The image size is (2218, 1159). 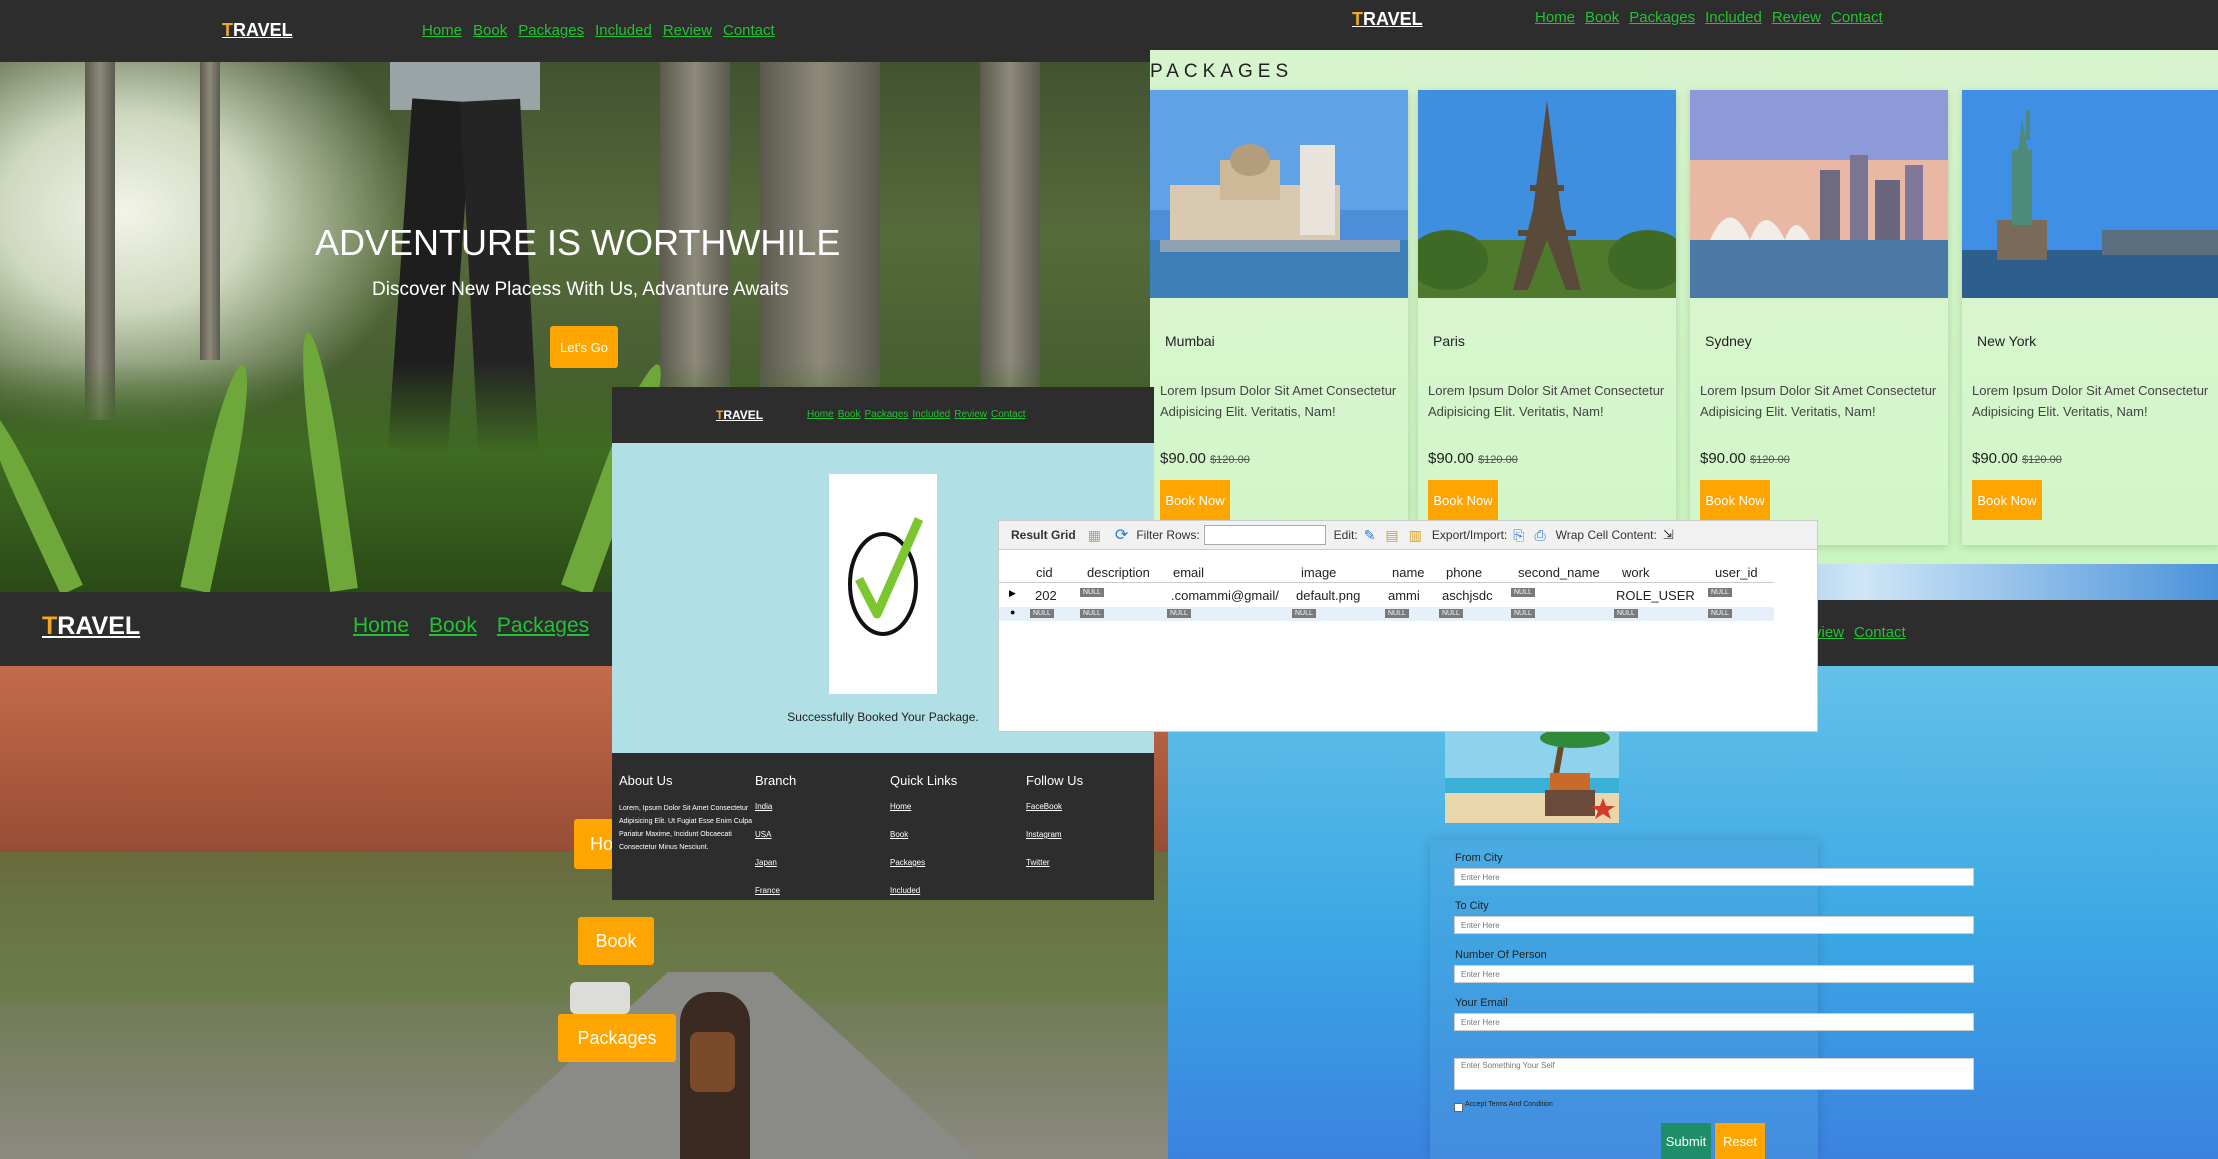 I want to click on email-input: Enter Here, so click(x=1714, y=1022).